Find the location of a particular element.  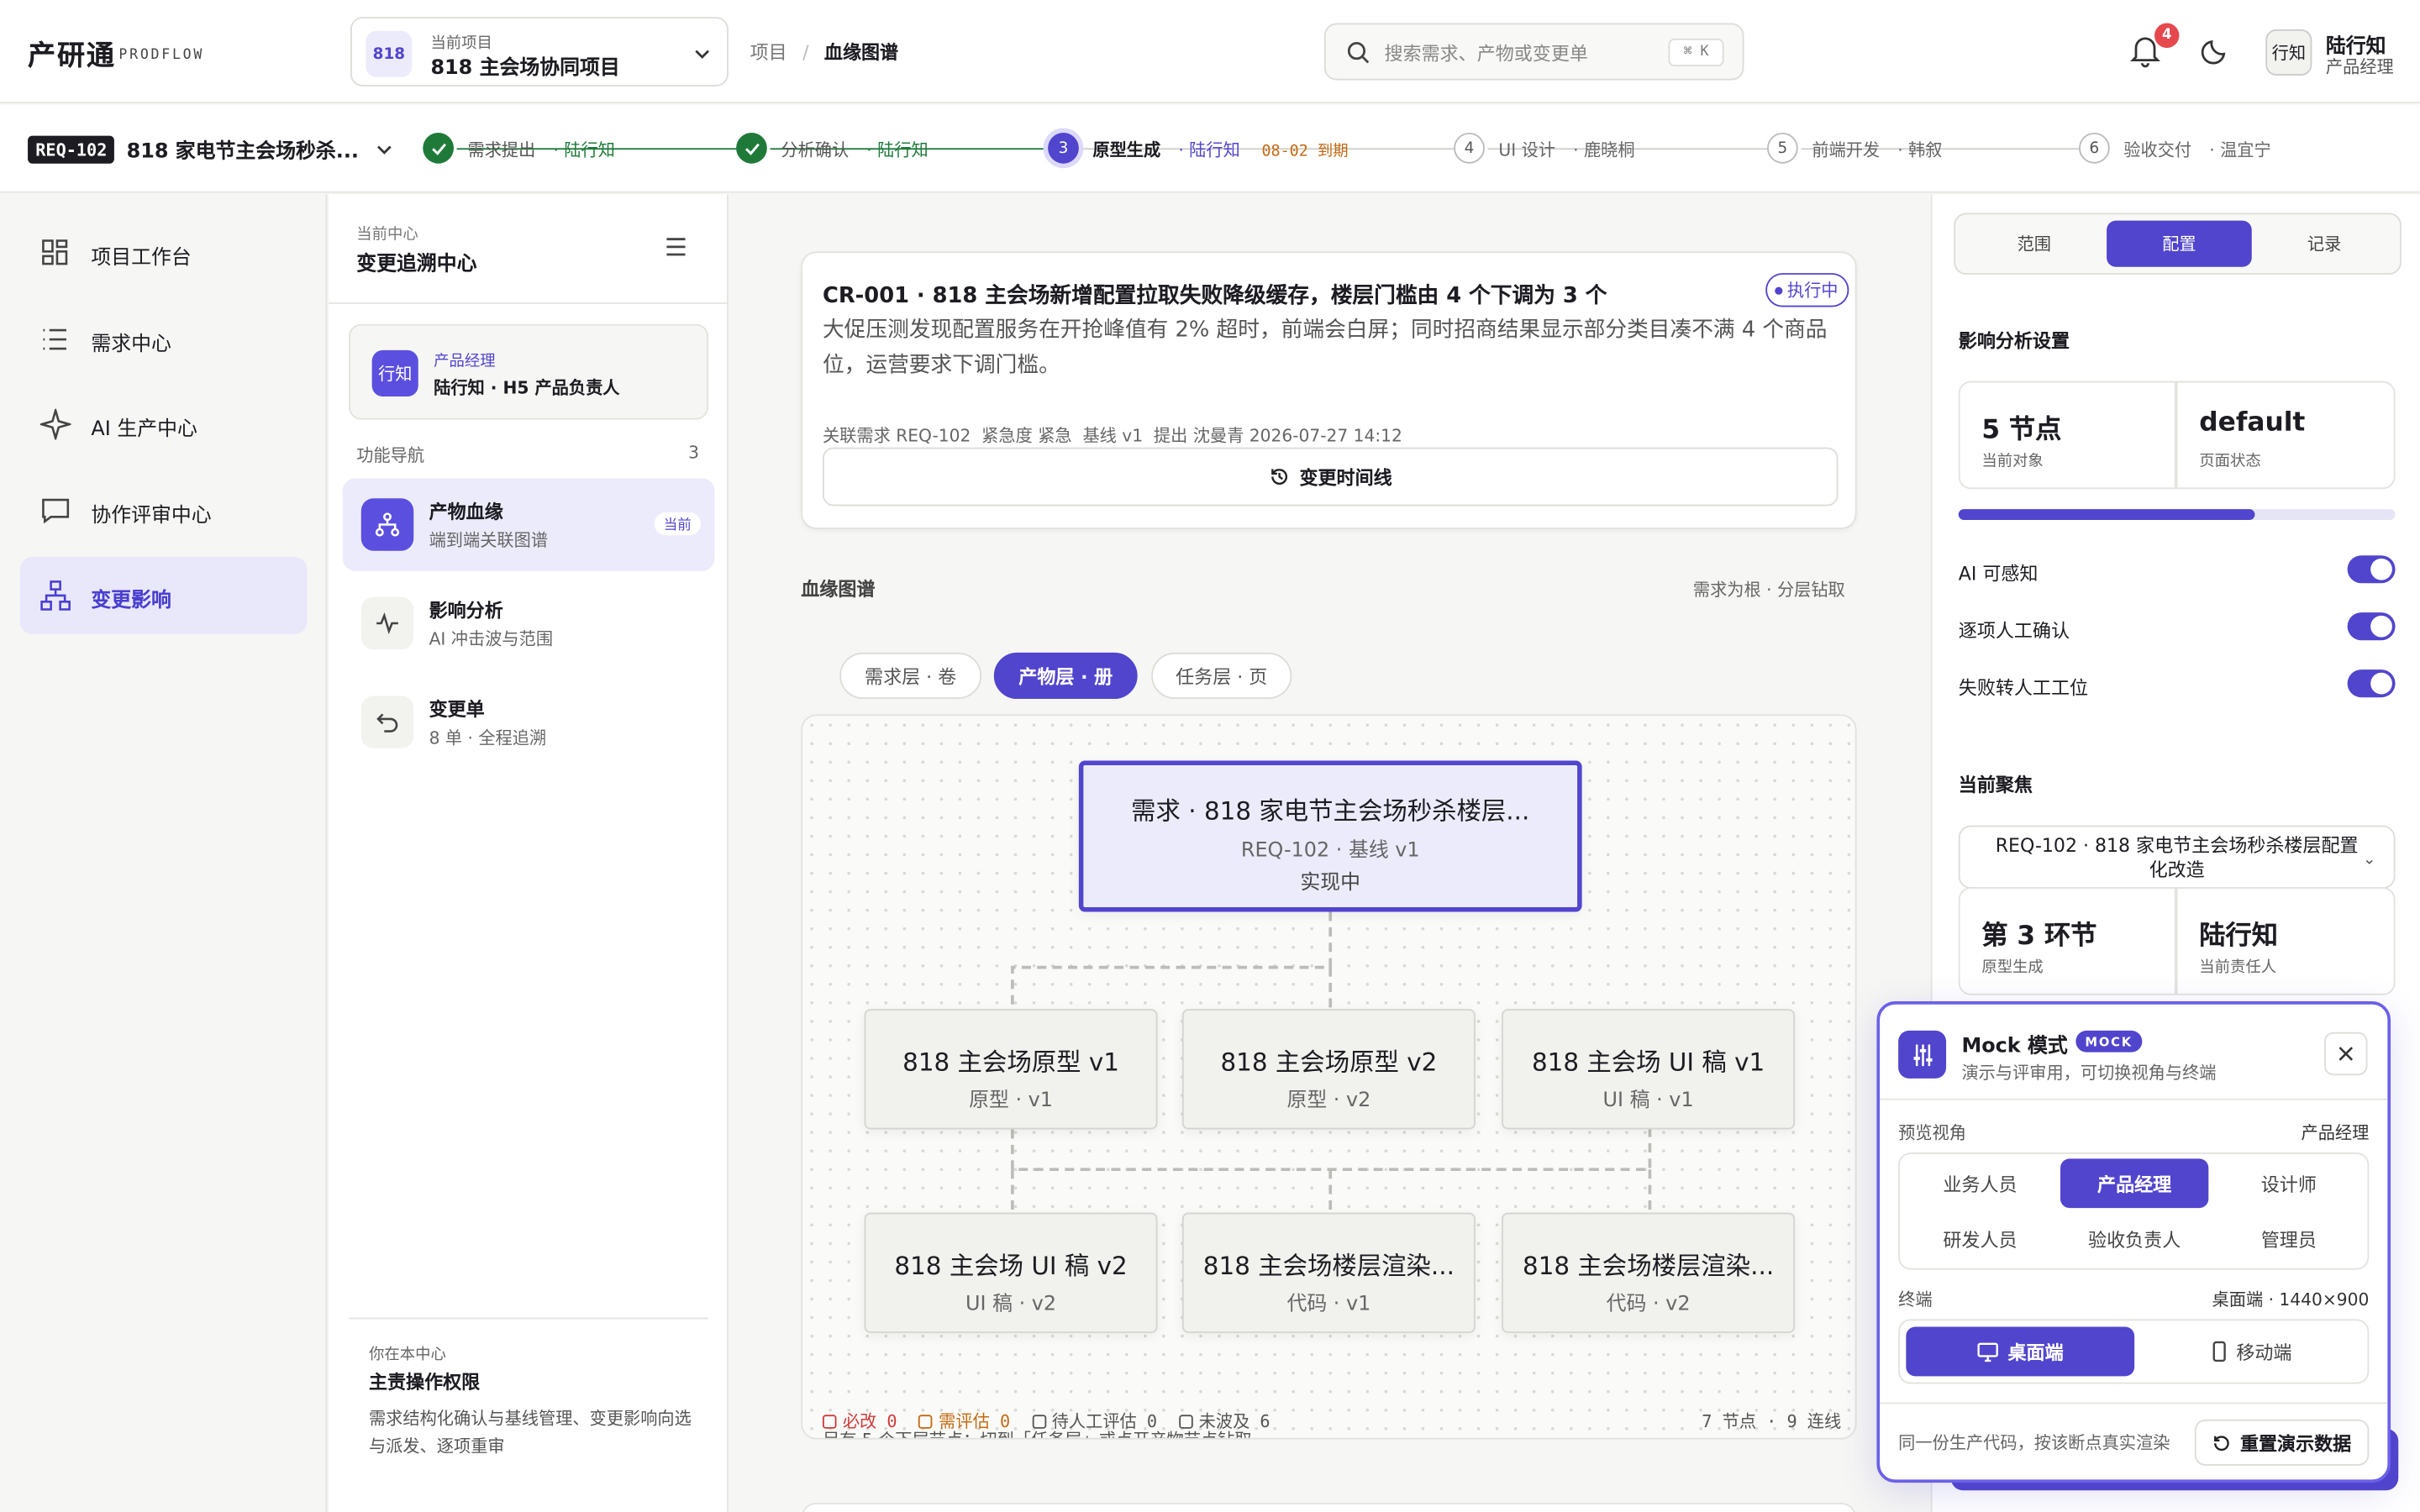

function-title: 产物血缘 is located at coordinates (466, 512).